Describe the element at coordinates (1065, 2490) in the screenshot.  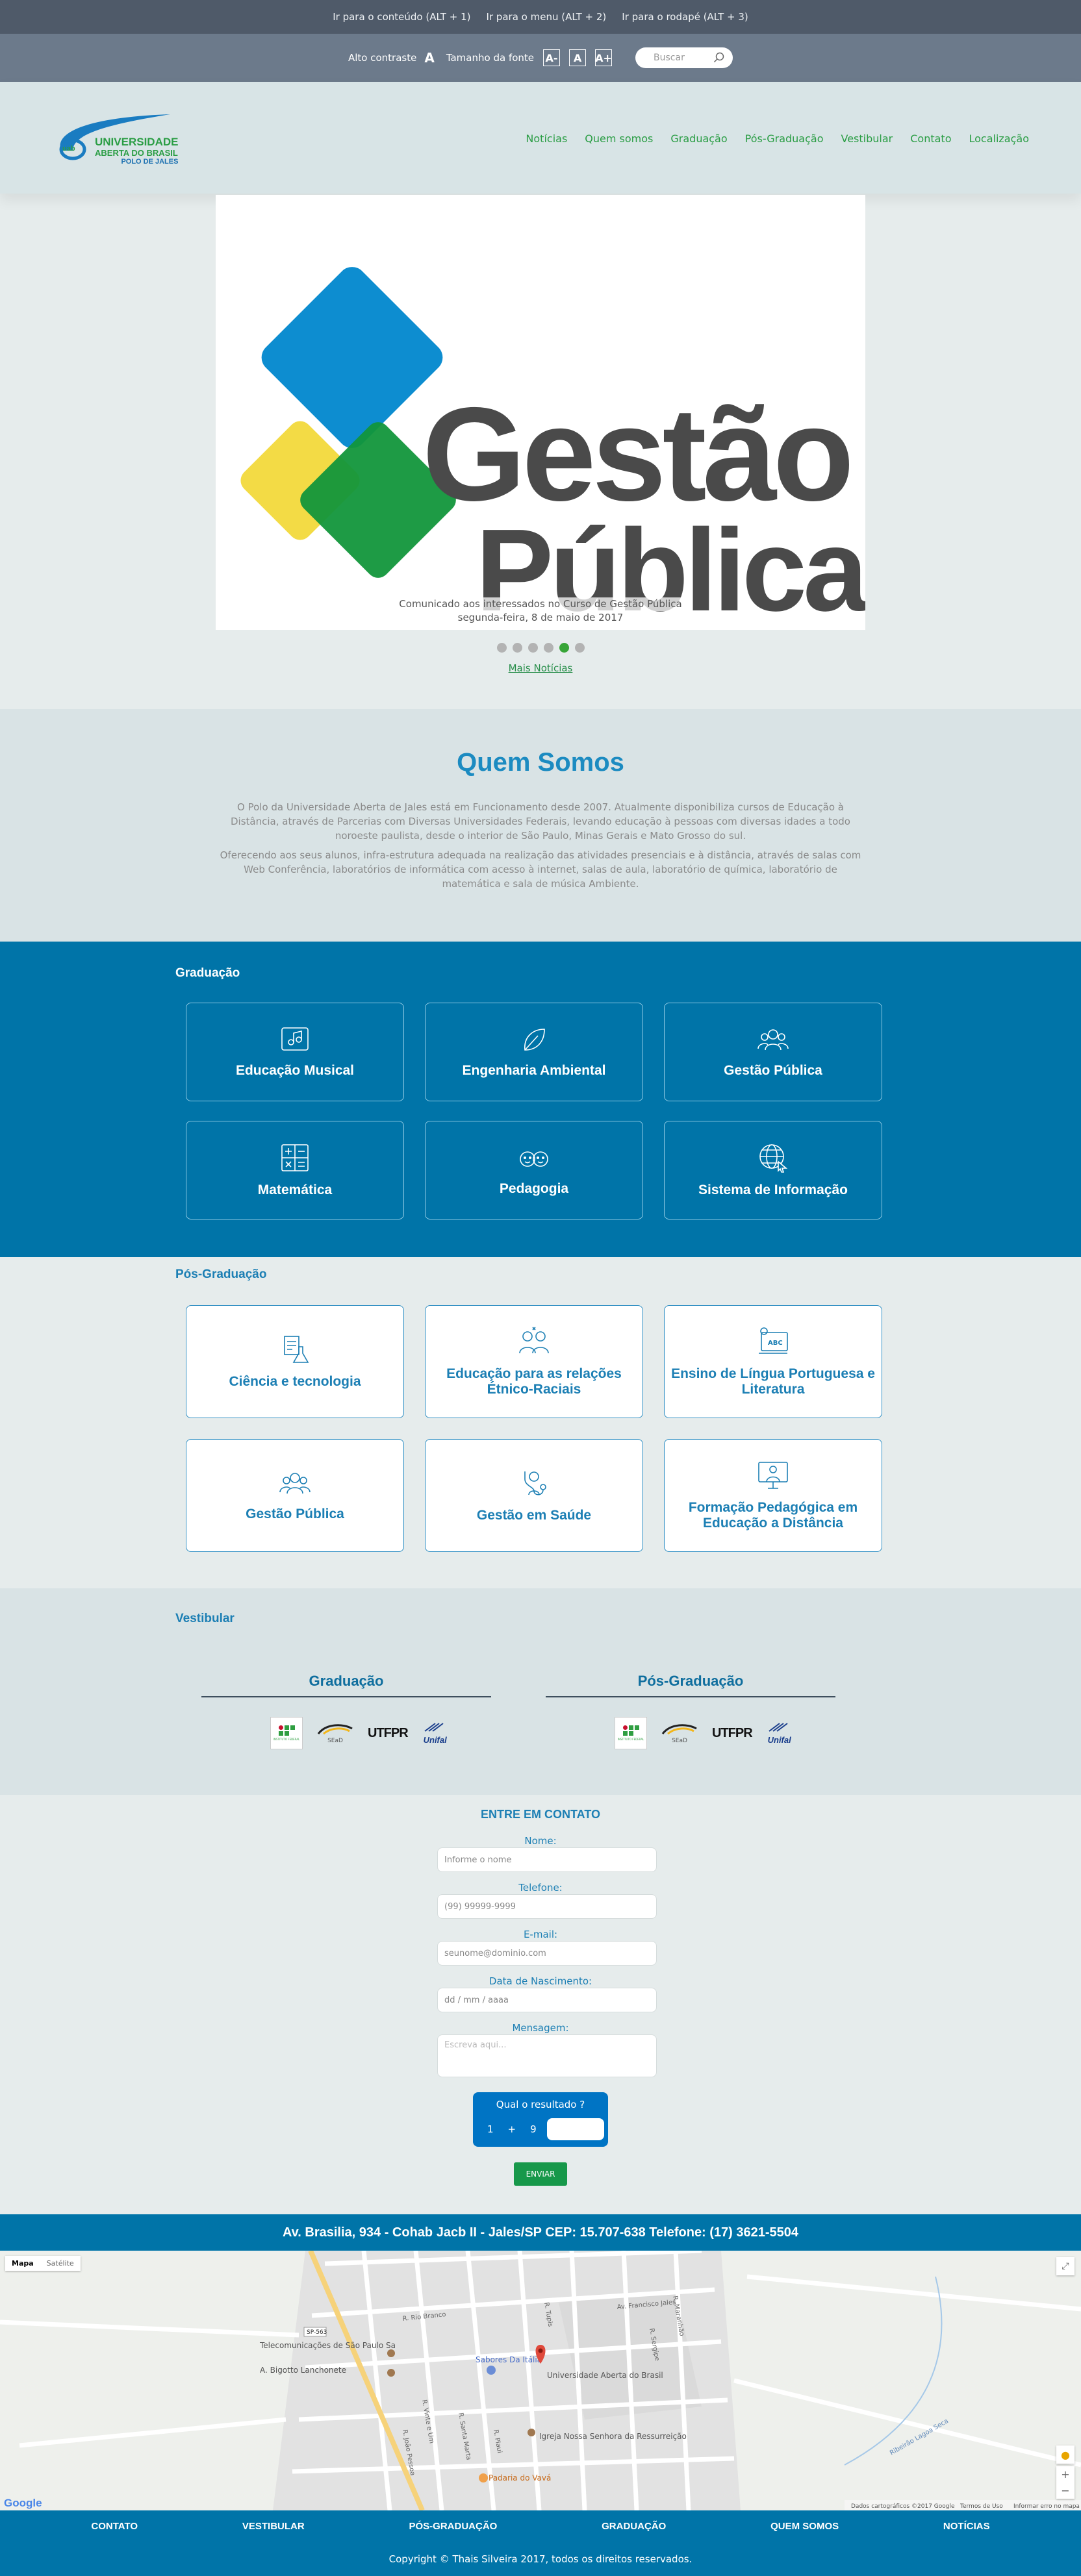
I see `zoom-out-icon: −` at that location.